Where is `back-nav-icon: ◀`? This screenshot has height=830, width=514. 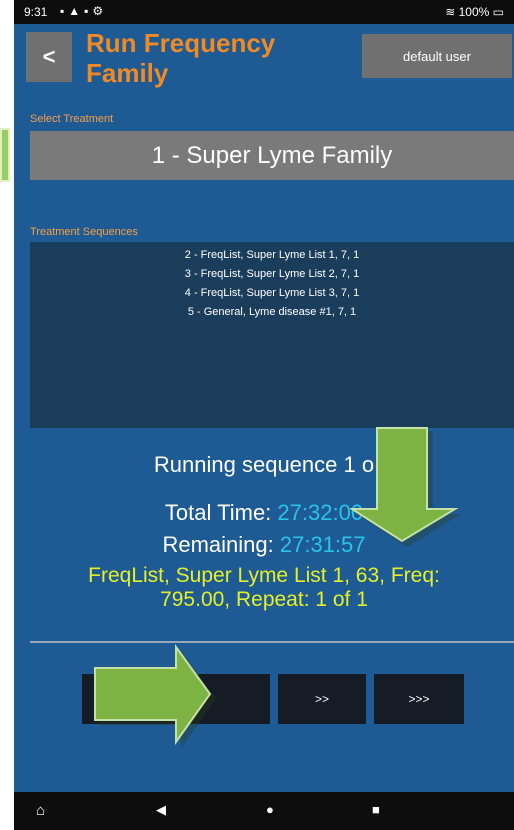
back-nav-icon: ◀ is located at coordinates (161, 810).